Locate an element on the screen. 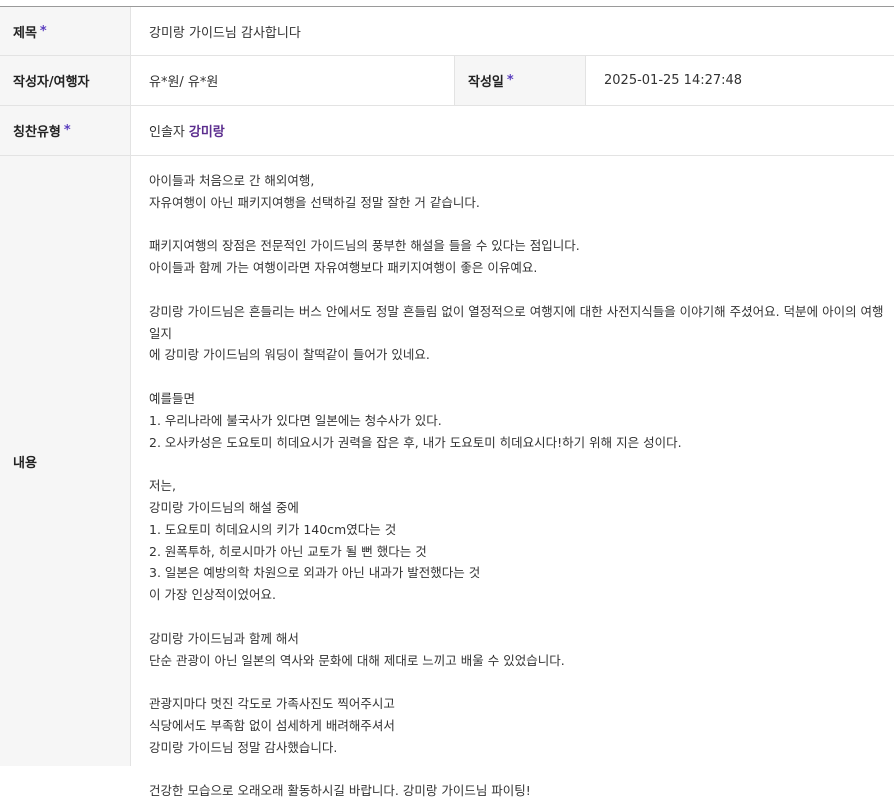 The width and height of the screenshot is (894, 802). title-value: 강미랑 가이드님 감사합니다 is located at coordinates (225, 33).